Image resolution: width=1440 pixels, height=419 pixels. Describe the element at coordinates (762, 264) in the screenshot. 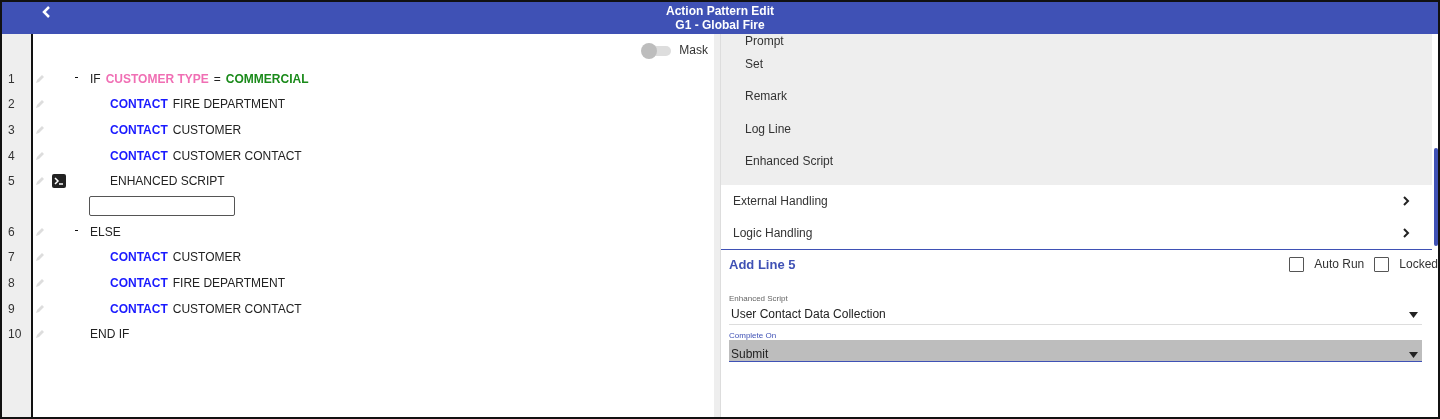

I see `form-title: Add Line 5` at that location.